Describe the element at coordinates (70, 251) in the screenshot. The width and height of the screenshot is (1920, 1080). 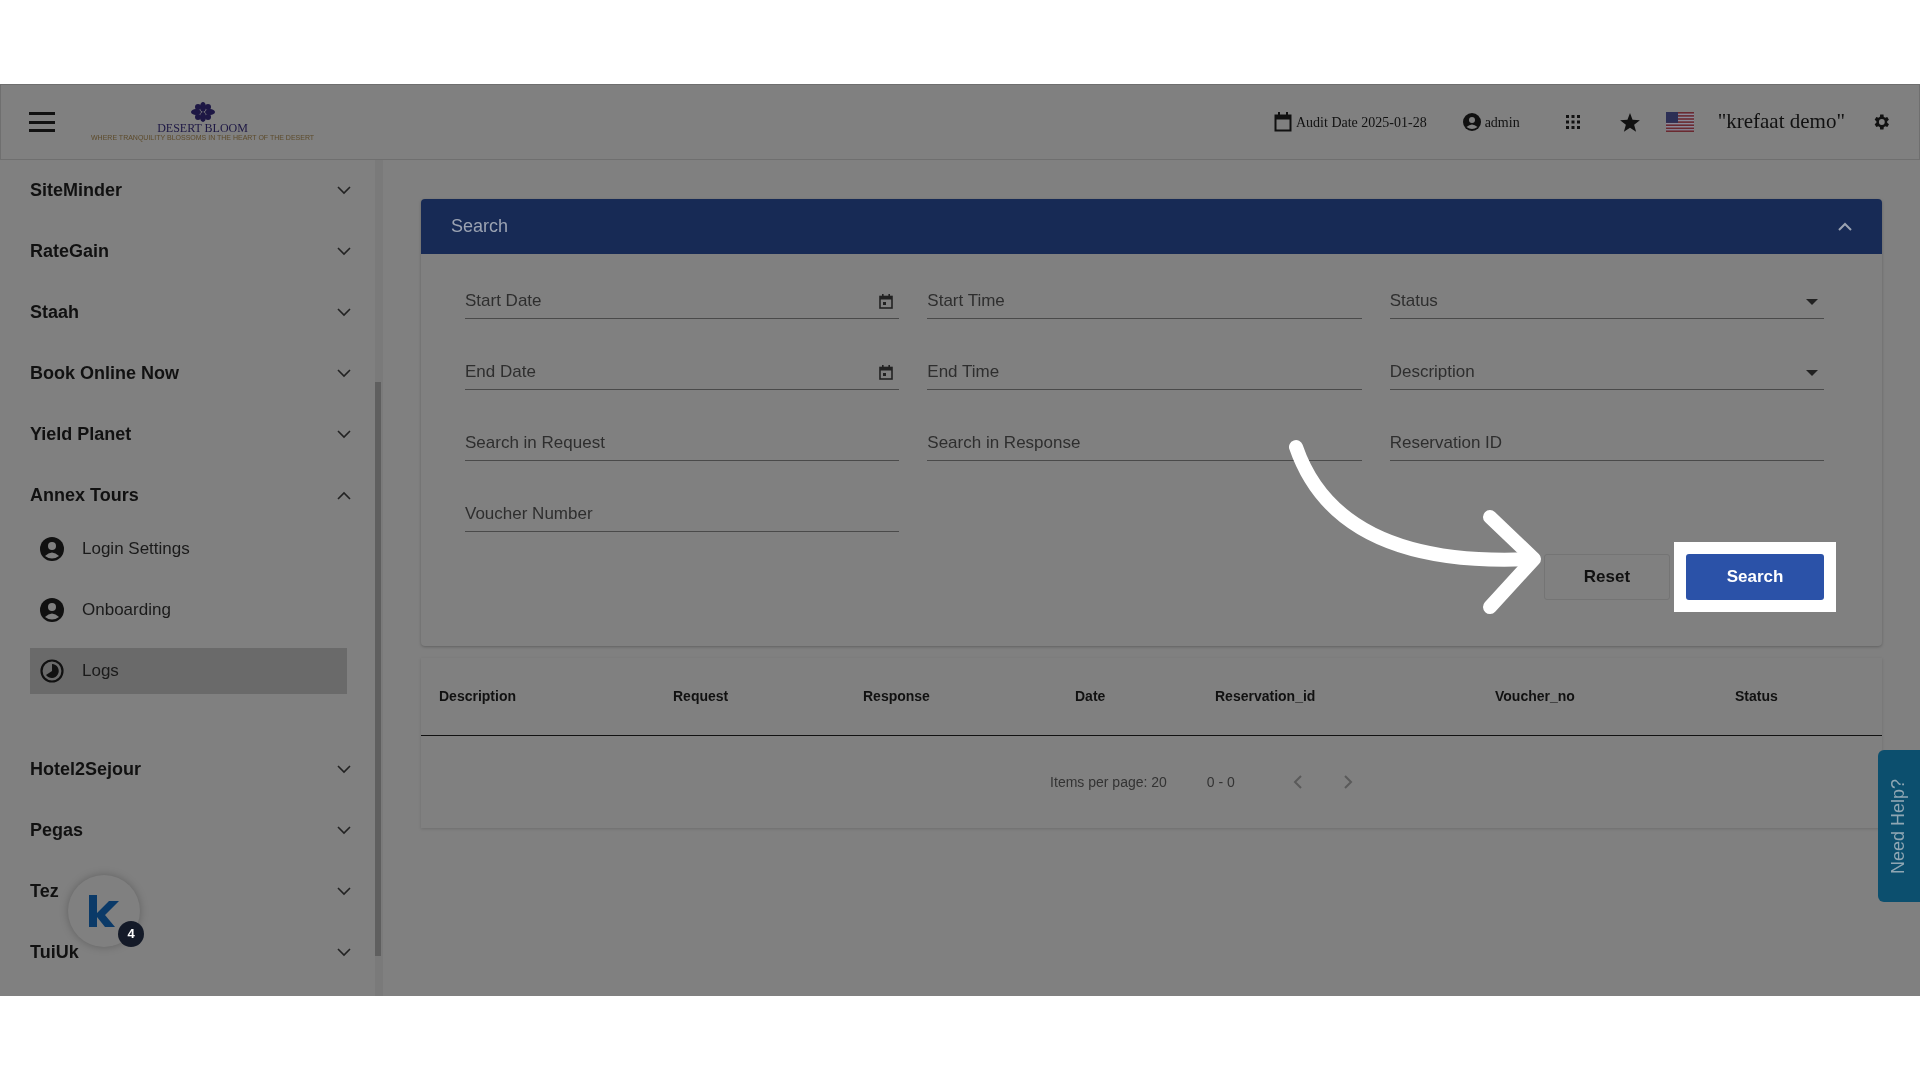
I see `sidebar-group: RateGain` at that location.